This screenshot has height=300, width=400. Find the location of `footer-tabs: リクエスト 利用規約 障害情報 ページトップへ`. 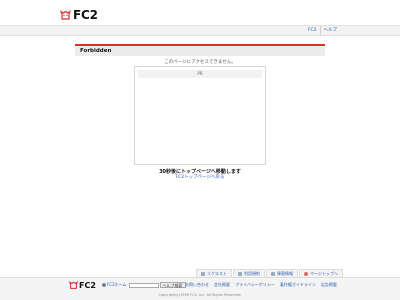

footer-tabs: リクエスト 利用規約 障害情報 ページトップへ is located at coordinates (269, 273).